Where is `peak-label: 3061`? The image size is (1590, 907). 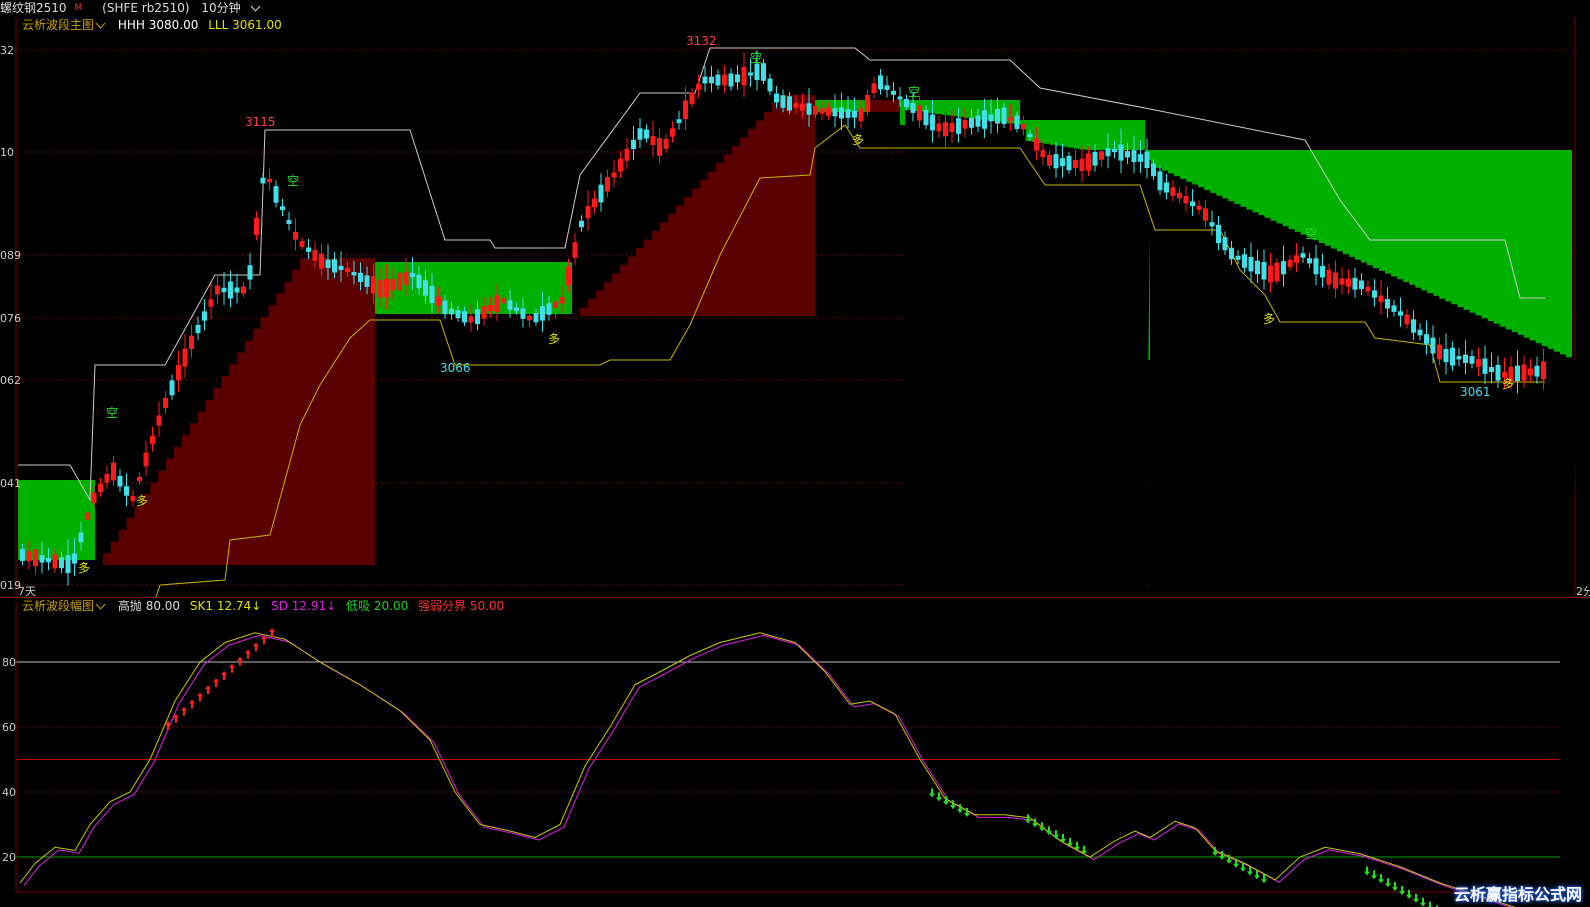 peak-label: 3061 is located at coordinates (1475, 392).